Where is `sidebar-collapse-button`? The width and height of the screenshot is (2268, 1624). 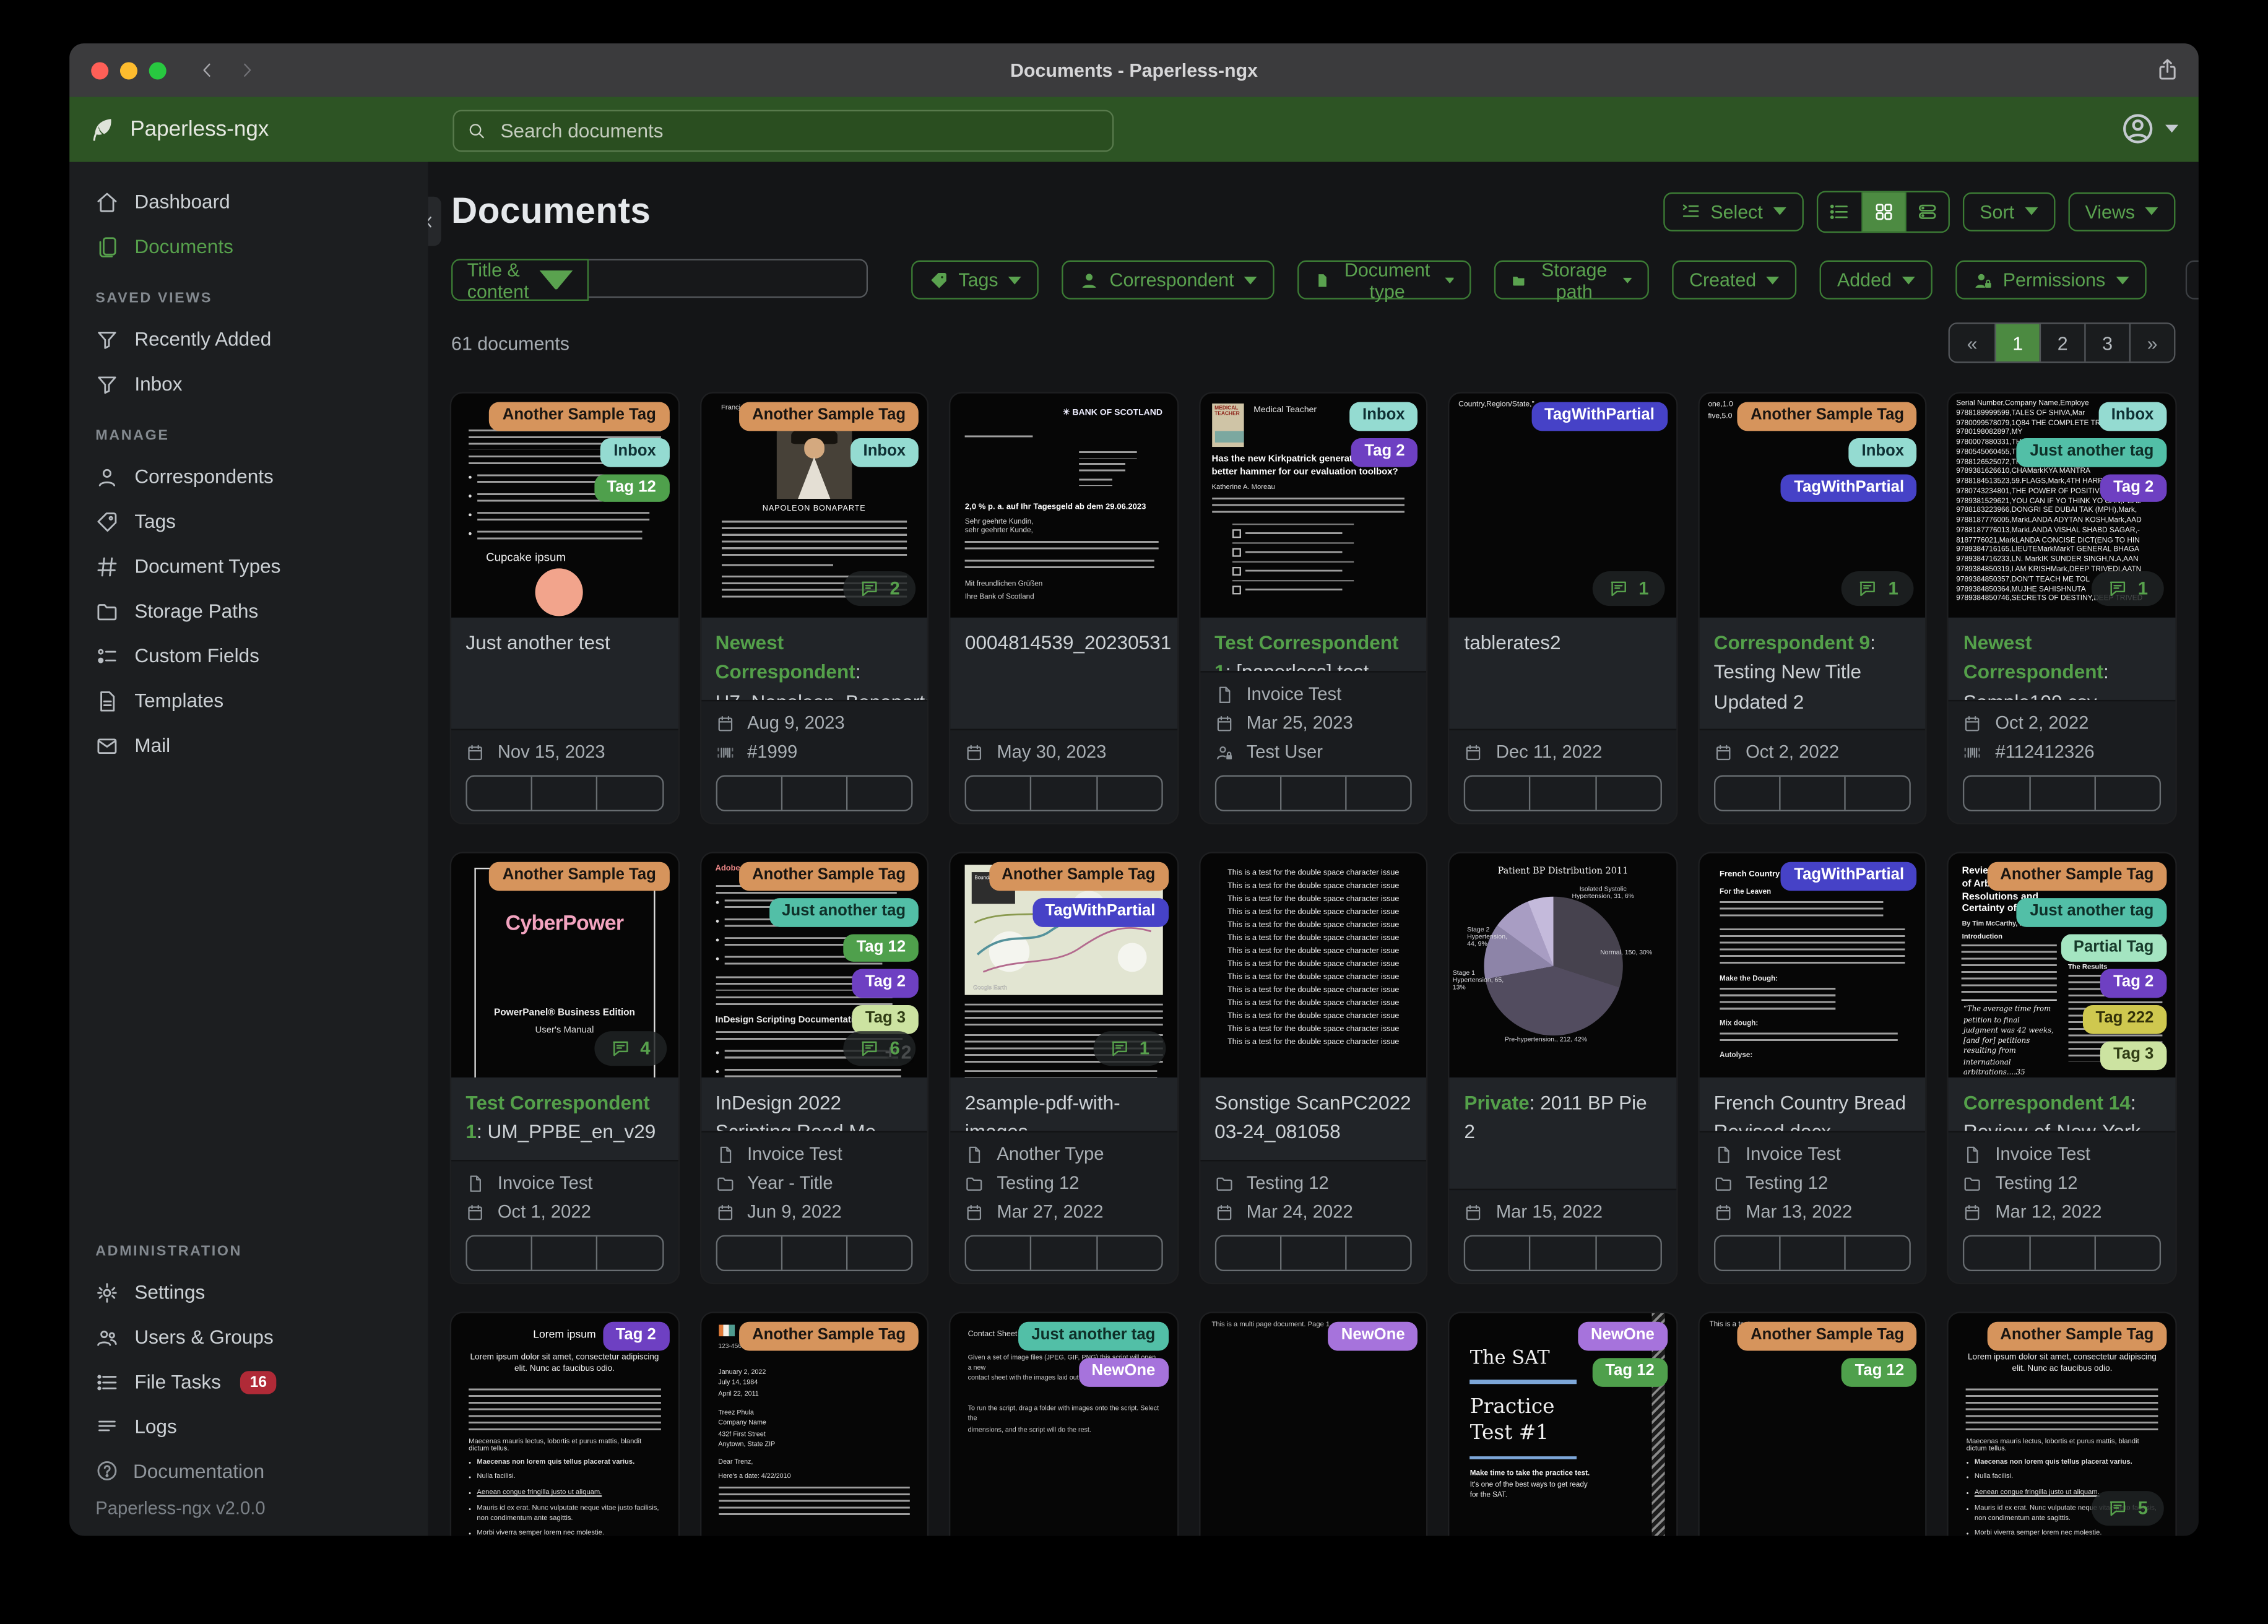
sidebar-collapse-button is located at coordinates (434, 221).